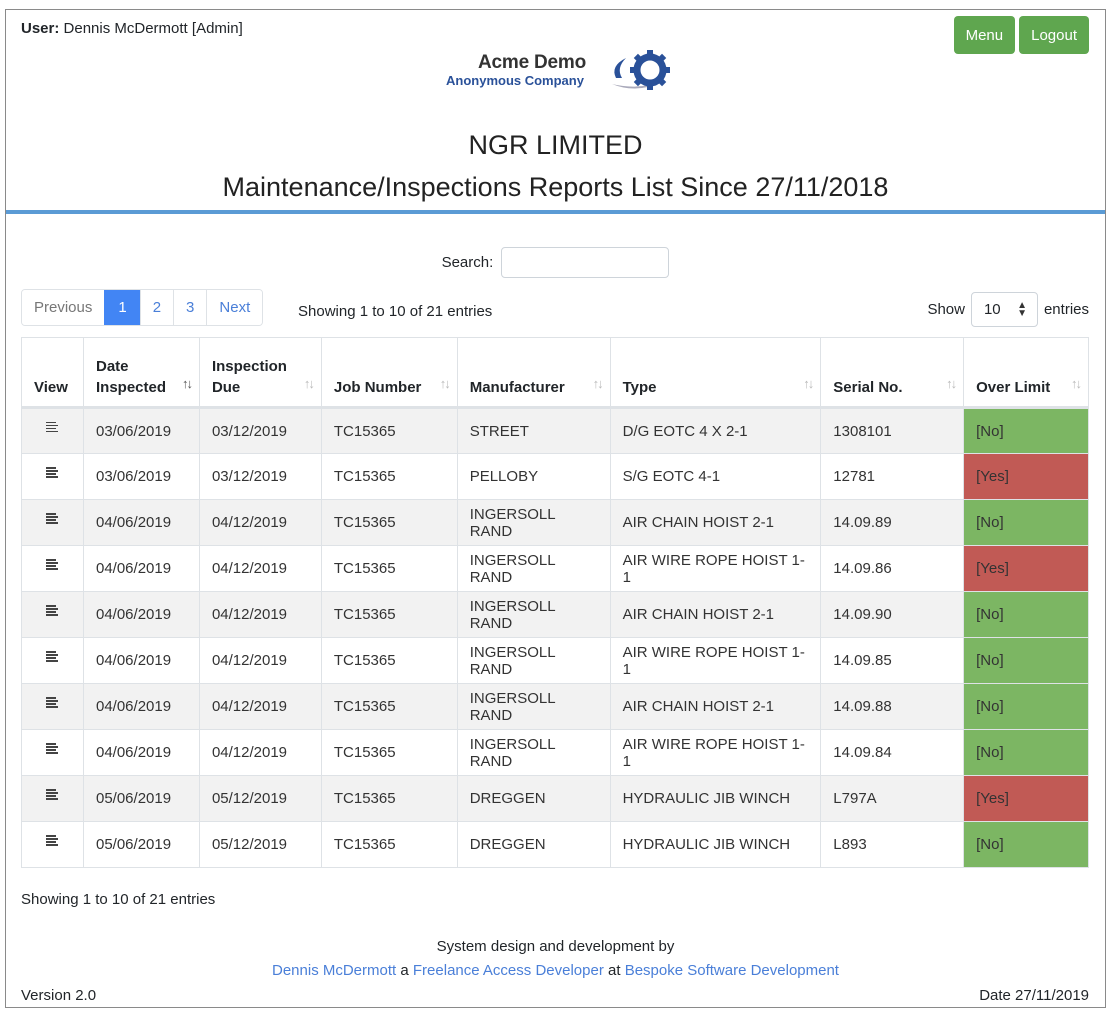 This screenshot has width=1113, height=1016. I want to click on menu-button: Menu, so click(984, 35).